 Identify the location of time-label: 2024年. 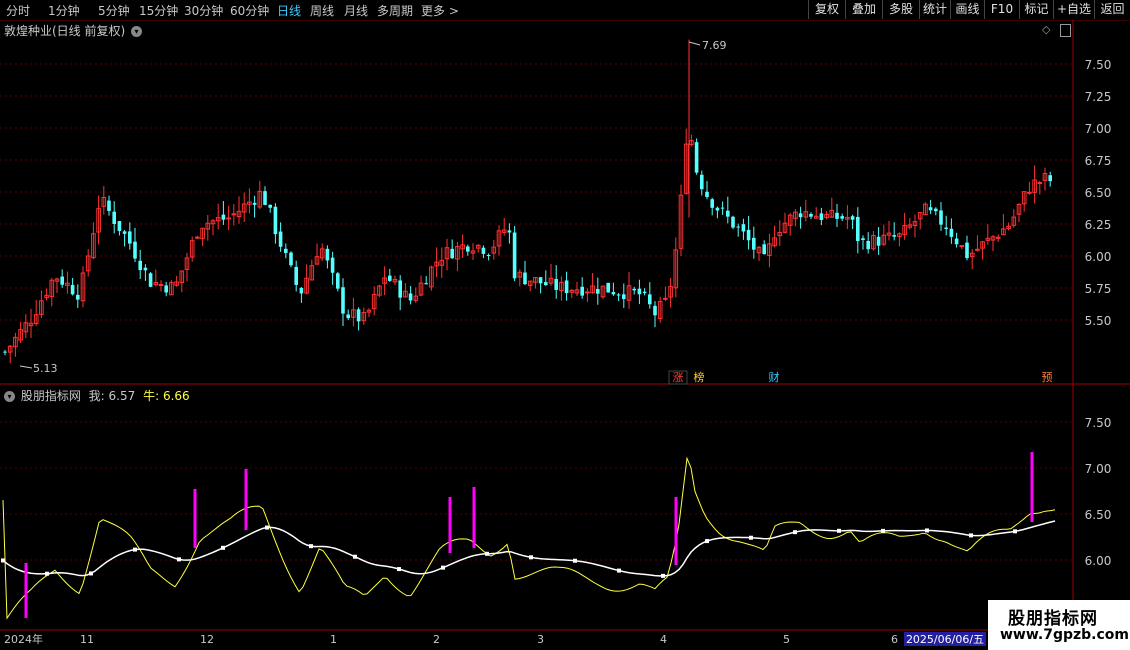
(23, 639).